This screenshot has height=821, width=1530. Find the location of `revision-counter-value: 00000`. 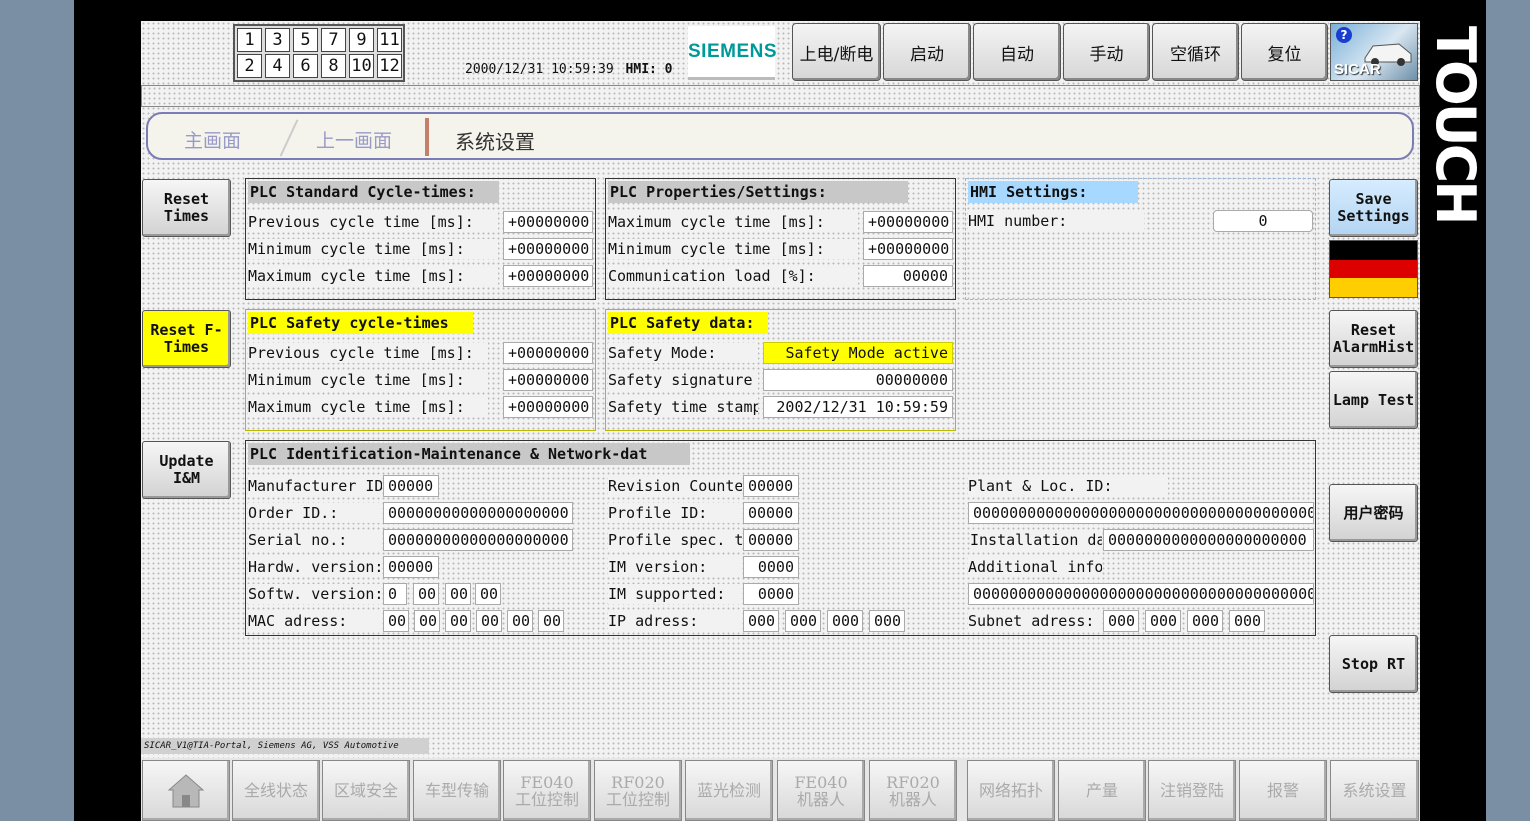

revision-counter-value: 00000 is located at coordinates (771, 486).